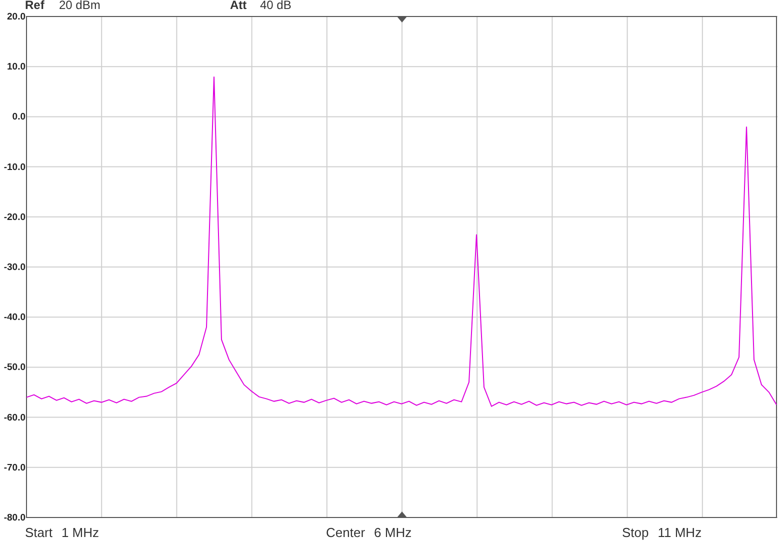 This screenshot has height=542, width=778. I want to click on header-label: Att, so click(239, 5).